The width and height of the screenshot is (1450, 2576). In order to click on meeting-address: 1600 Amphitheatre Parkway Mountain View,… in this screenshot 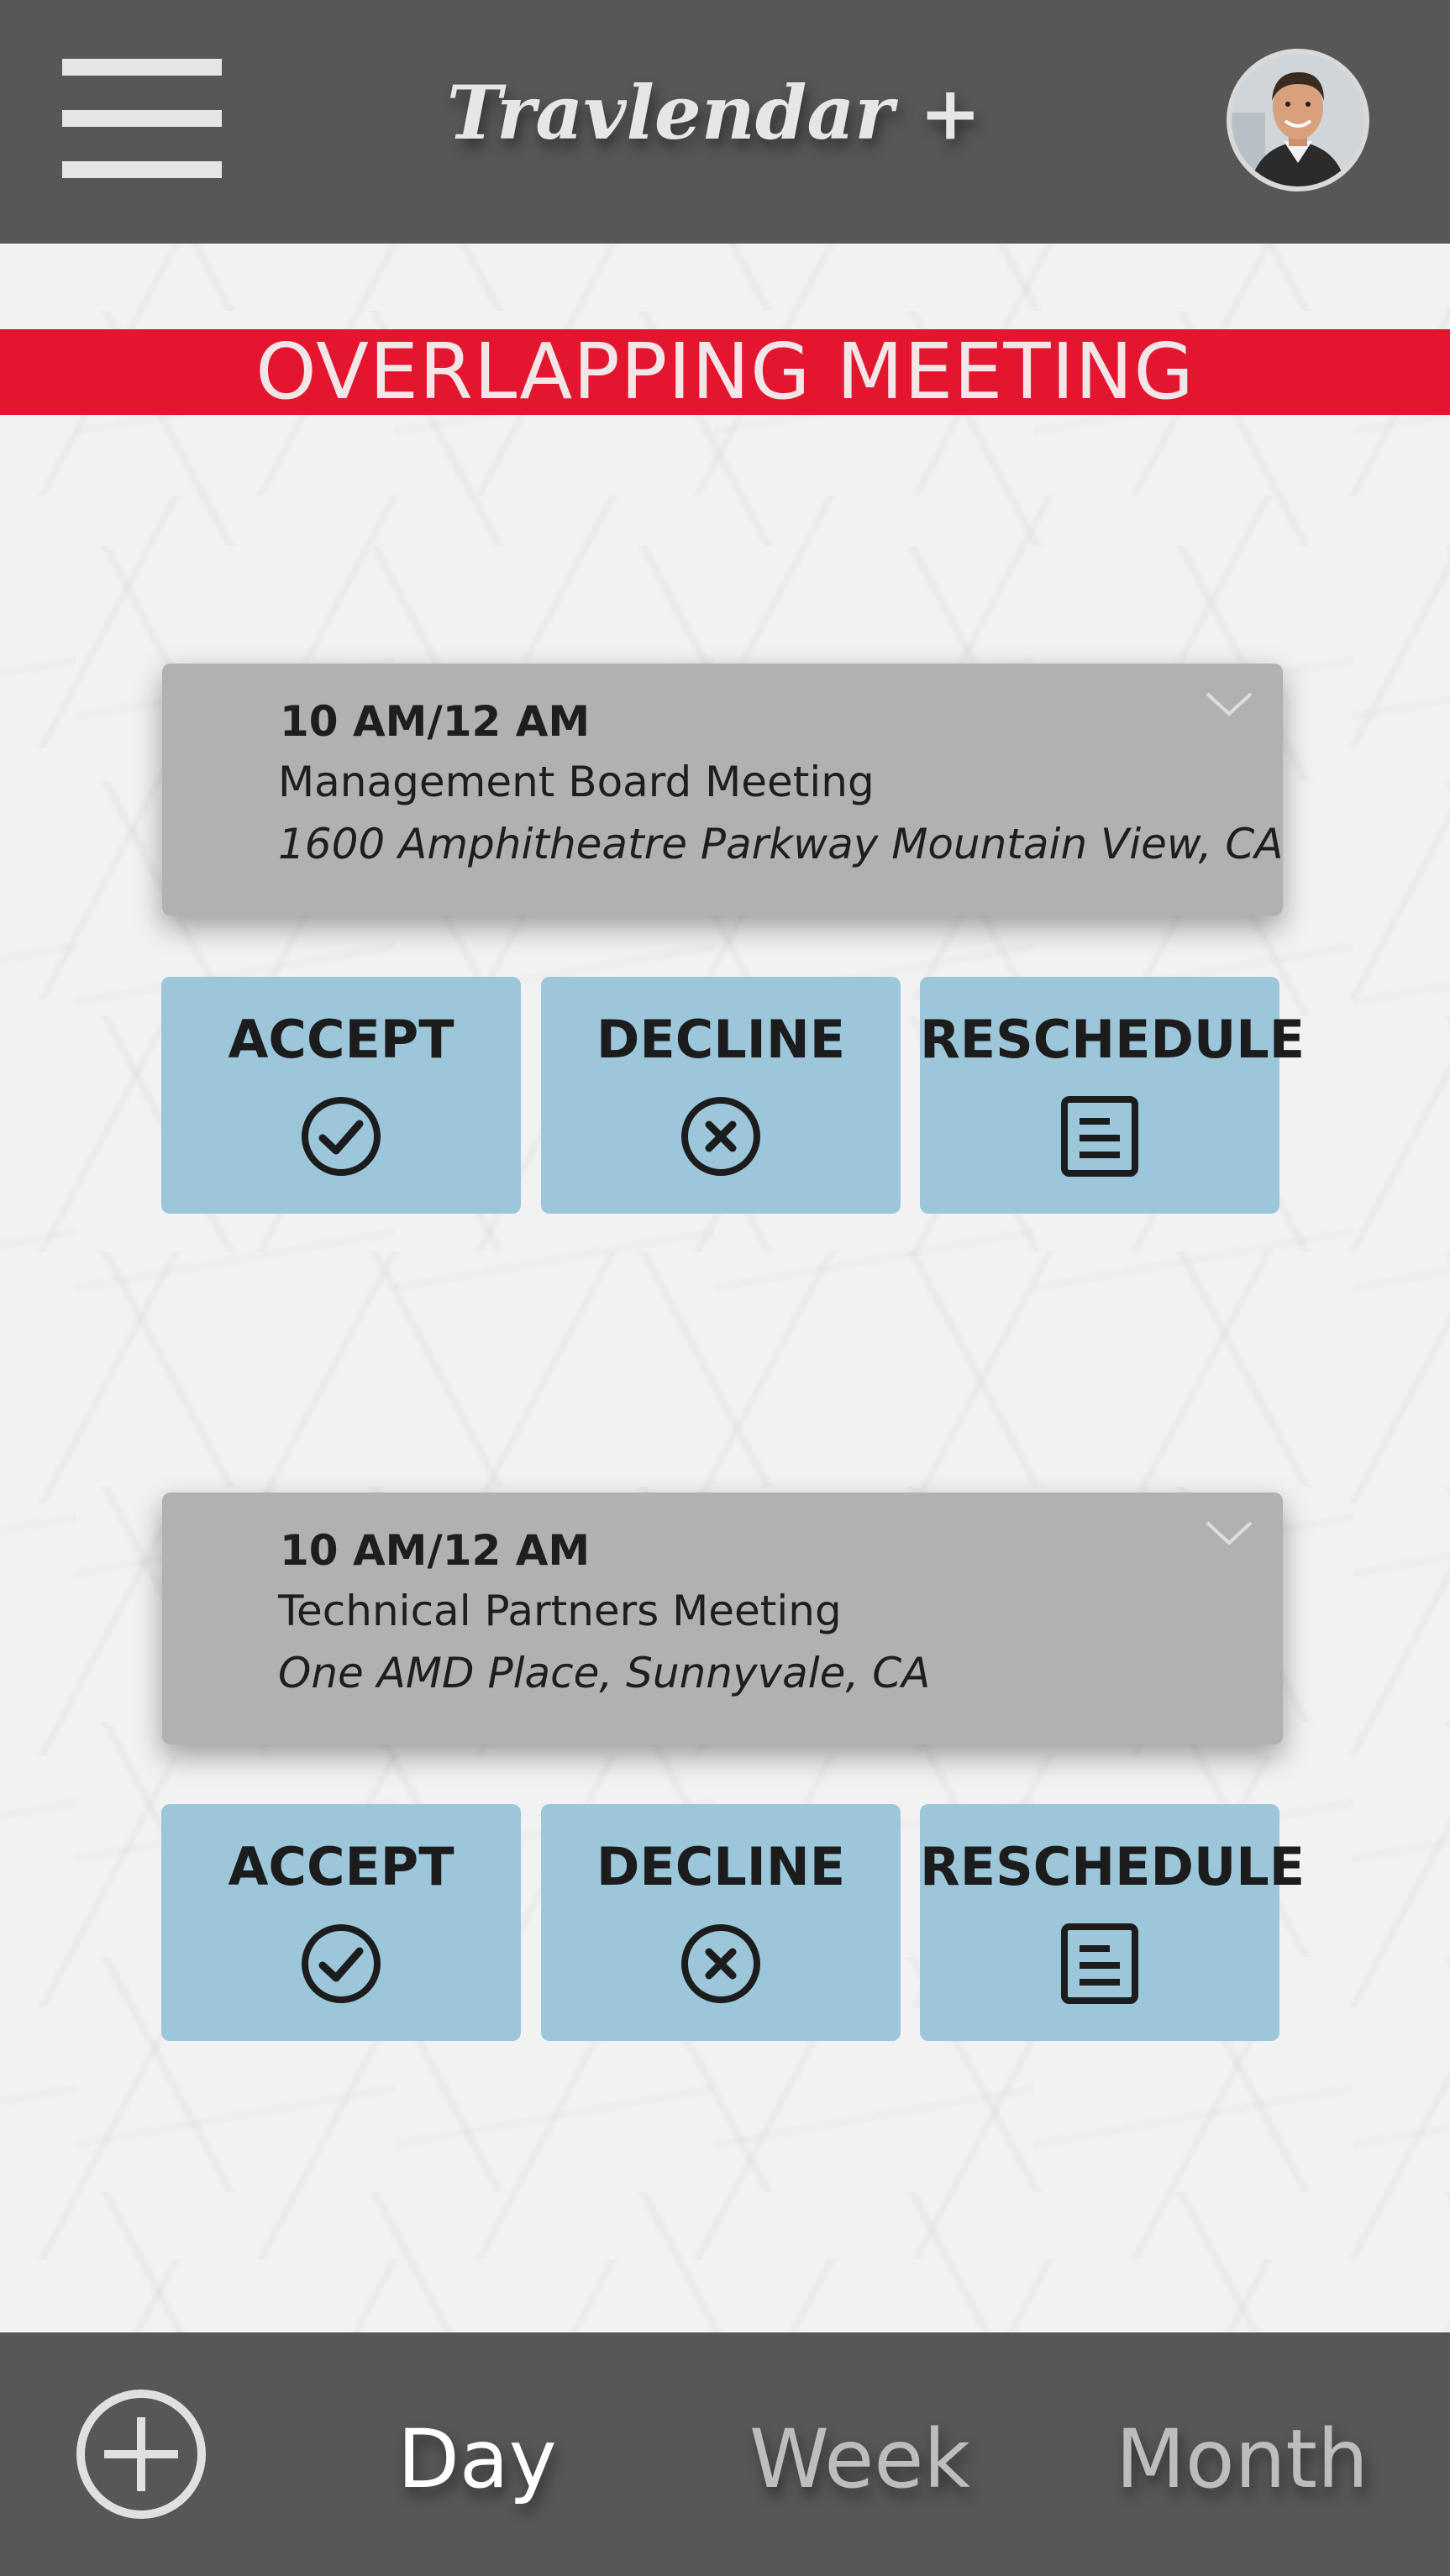, I will do `click(781, 844)`.